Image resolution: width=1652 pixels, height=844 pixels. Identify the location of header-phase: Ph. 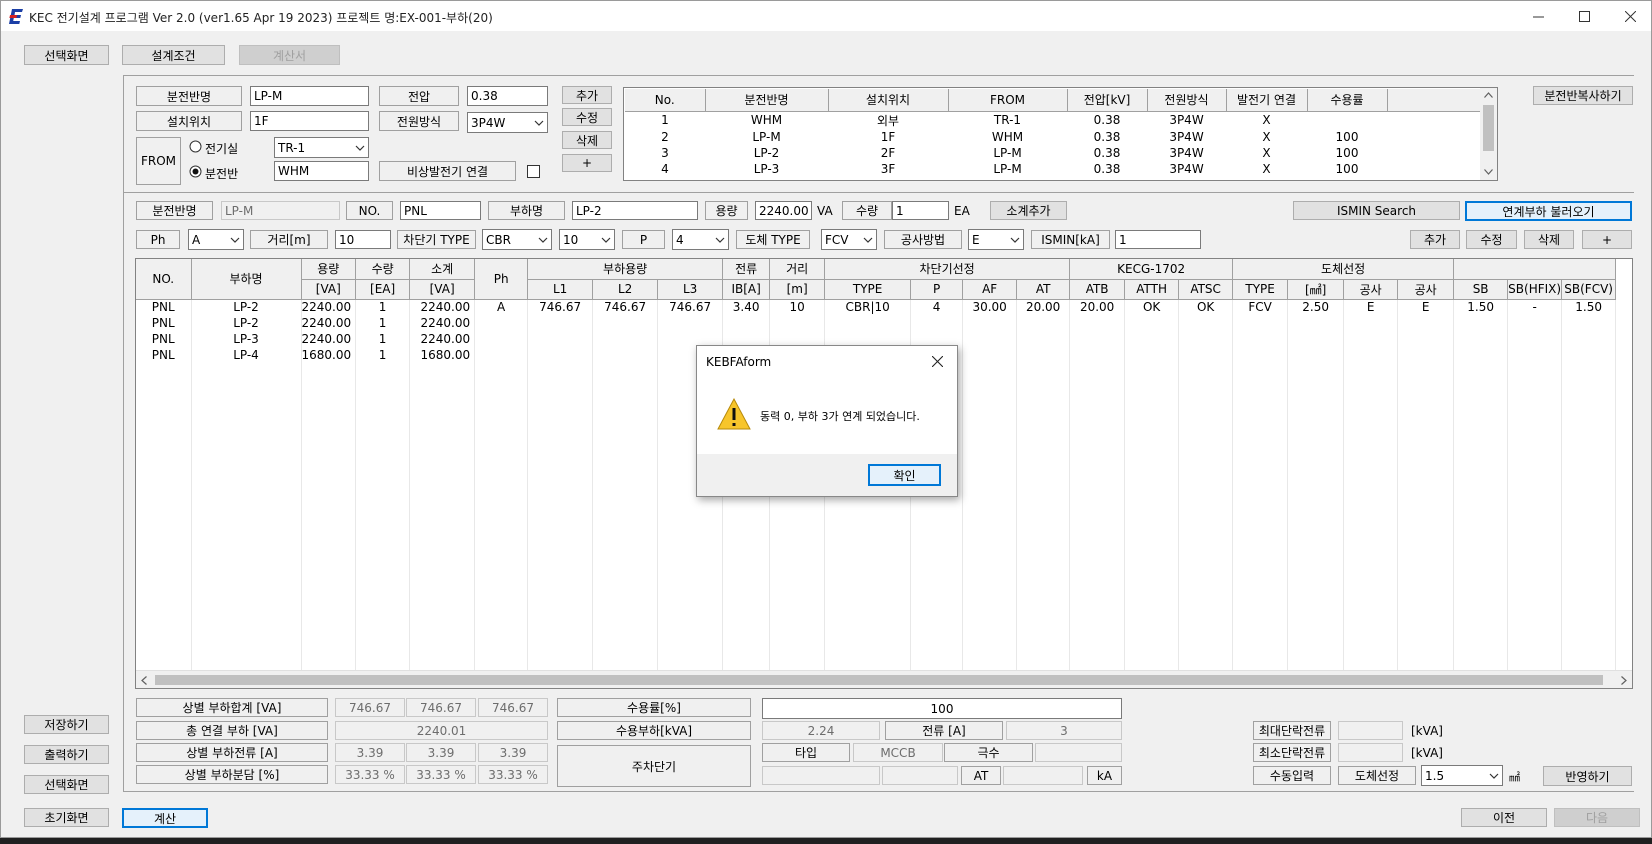
(501, 279).